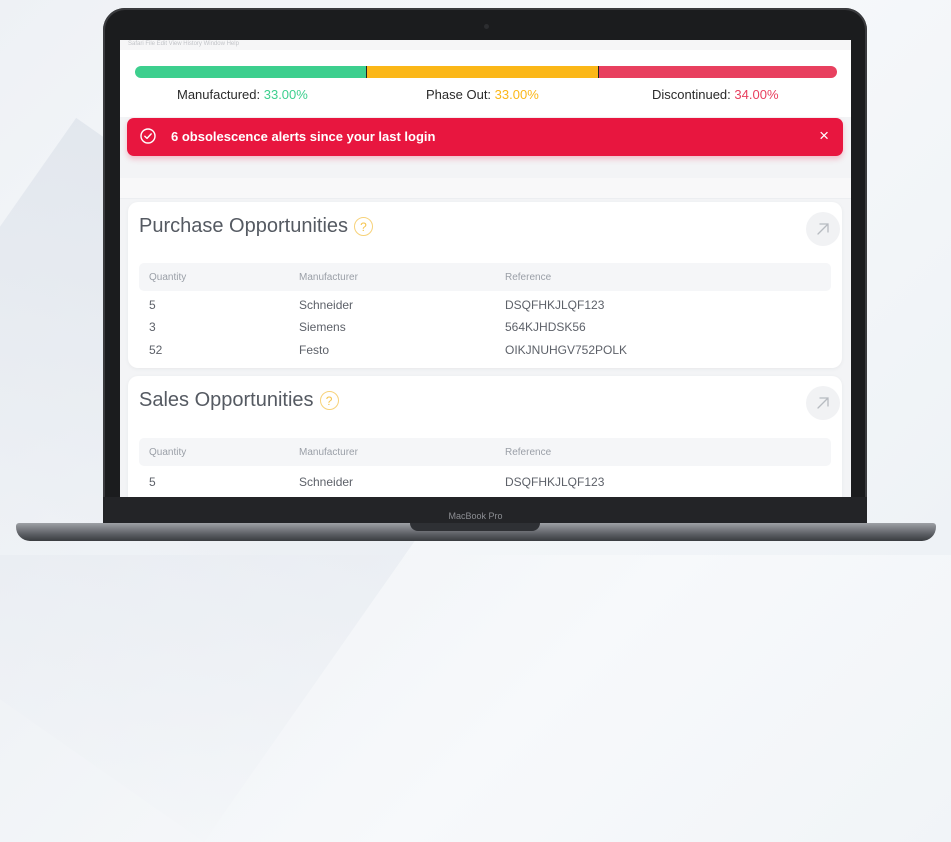 The image size is (951, 842). I want to click on cell-reference: OIKJNUHGV752POLK, so click(566, 350).